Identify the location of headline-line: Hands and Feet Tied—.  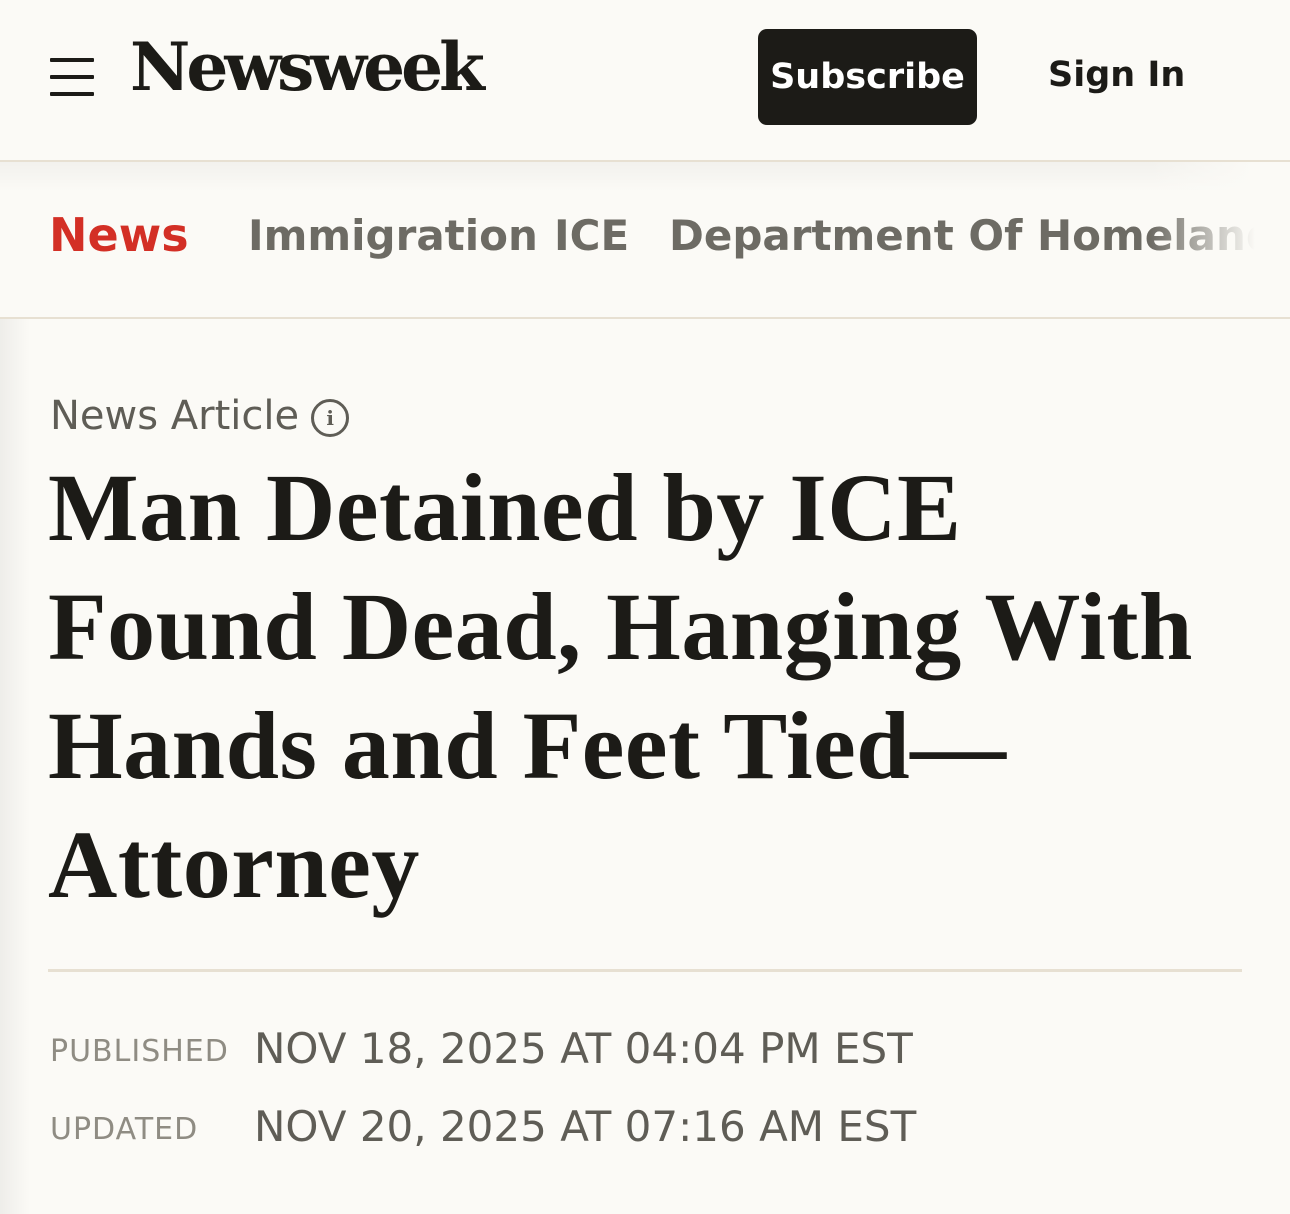
(527, 745).